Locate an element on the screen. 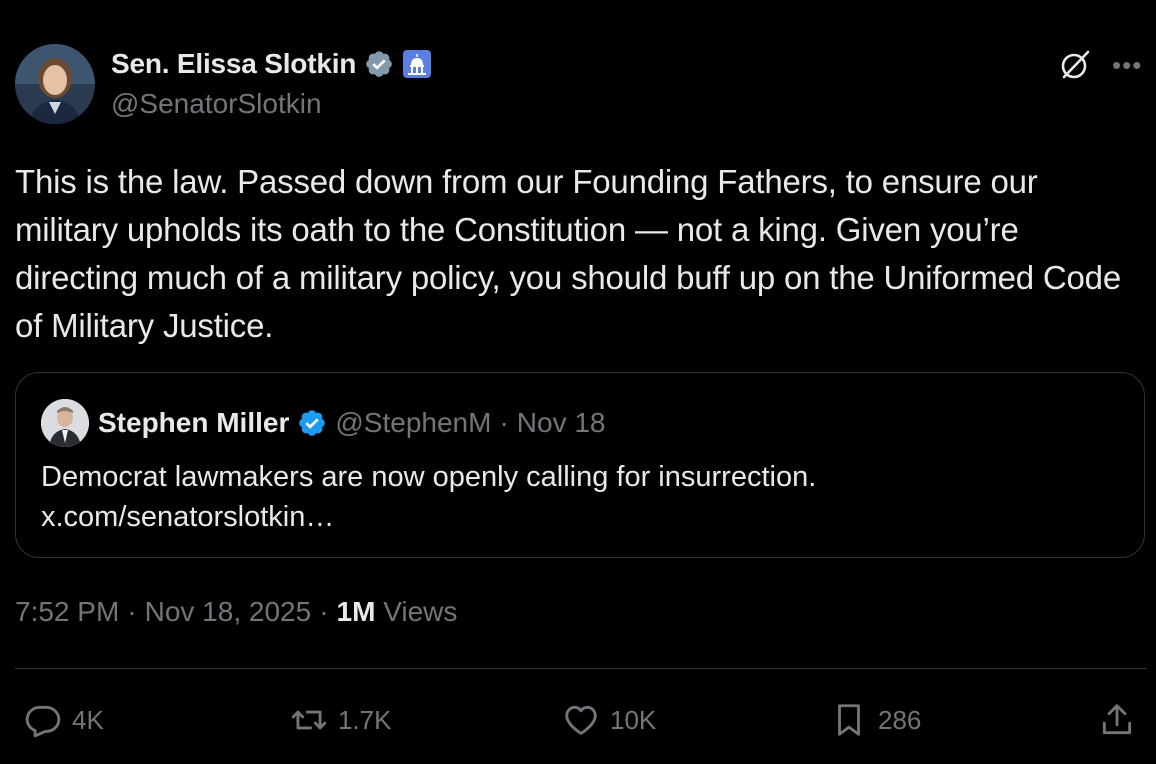 The image size is (1156, 764). tweet-time: 7:52 PM is located at coordinates (67, 612).